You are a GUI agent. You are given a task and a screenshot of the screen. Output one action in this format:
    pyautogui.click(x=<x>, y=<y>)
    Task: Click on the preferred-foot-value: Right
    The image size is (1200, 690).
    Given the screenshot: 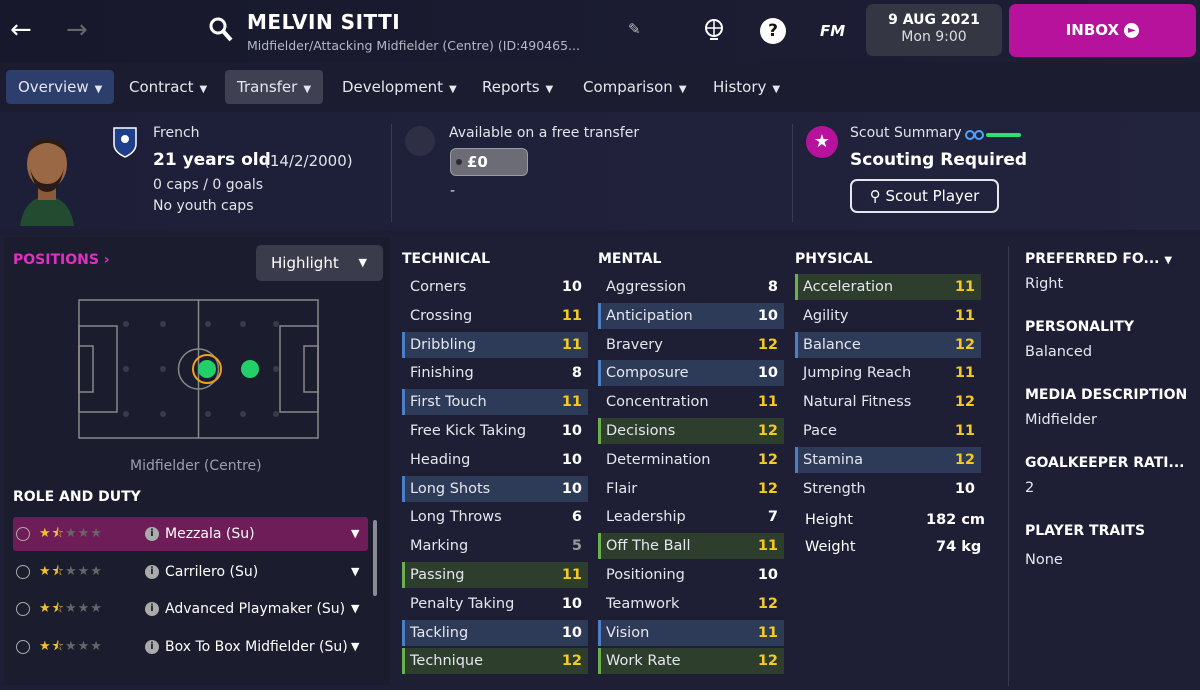 What is the action you would take?
    pyautogui.click(x=1044, y=284)
    